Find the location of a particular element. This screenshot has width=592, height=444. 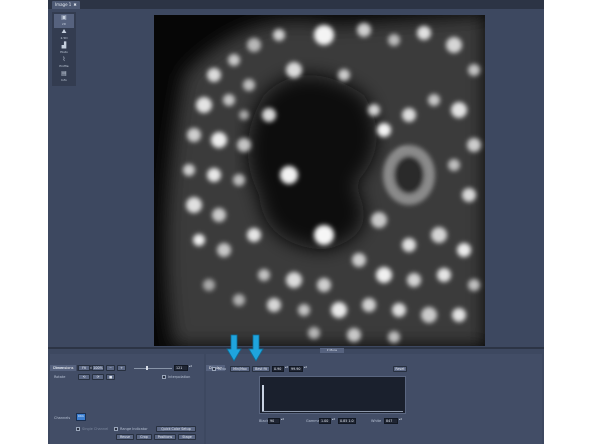

zoom-value-field: 121 is located at coordinates (181, 368).